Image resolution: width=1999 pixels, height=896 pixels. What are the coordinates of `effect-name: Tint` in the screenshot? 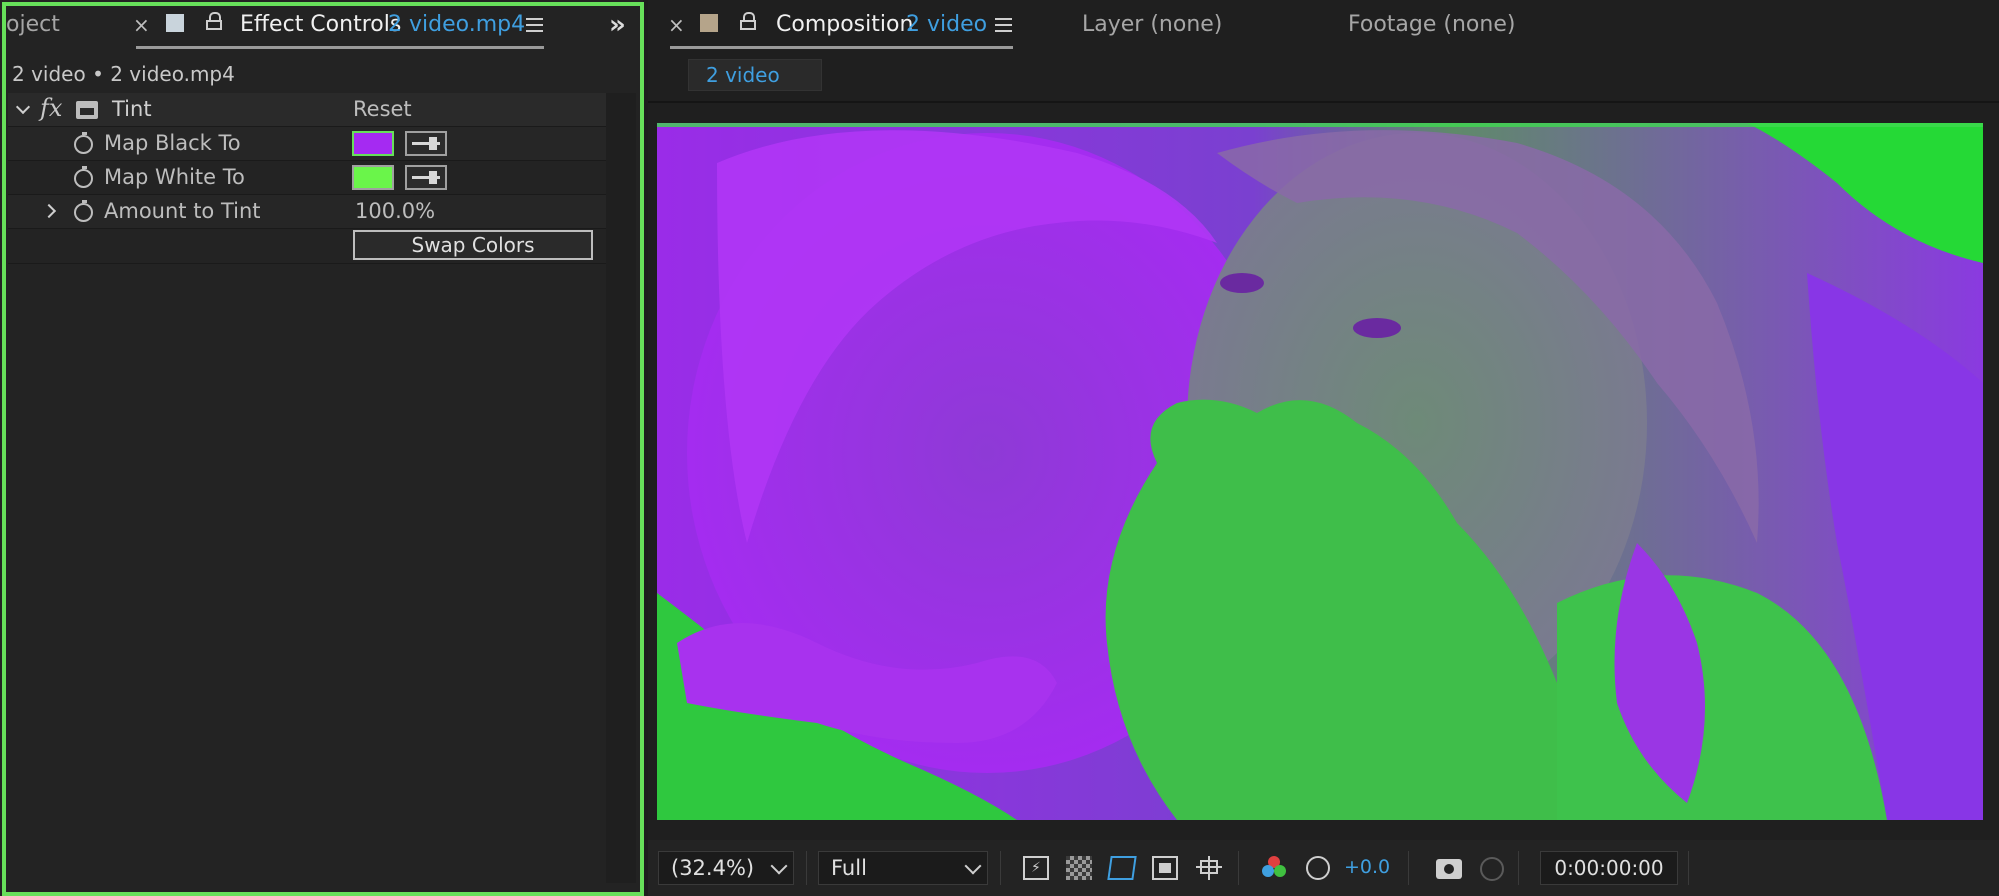 It's located at (132, 109).